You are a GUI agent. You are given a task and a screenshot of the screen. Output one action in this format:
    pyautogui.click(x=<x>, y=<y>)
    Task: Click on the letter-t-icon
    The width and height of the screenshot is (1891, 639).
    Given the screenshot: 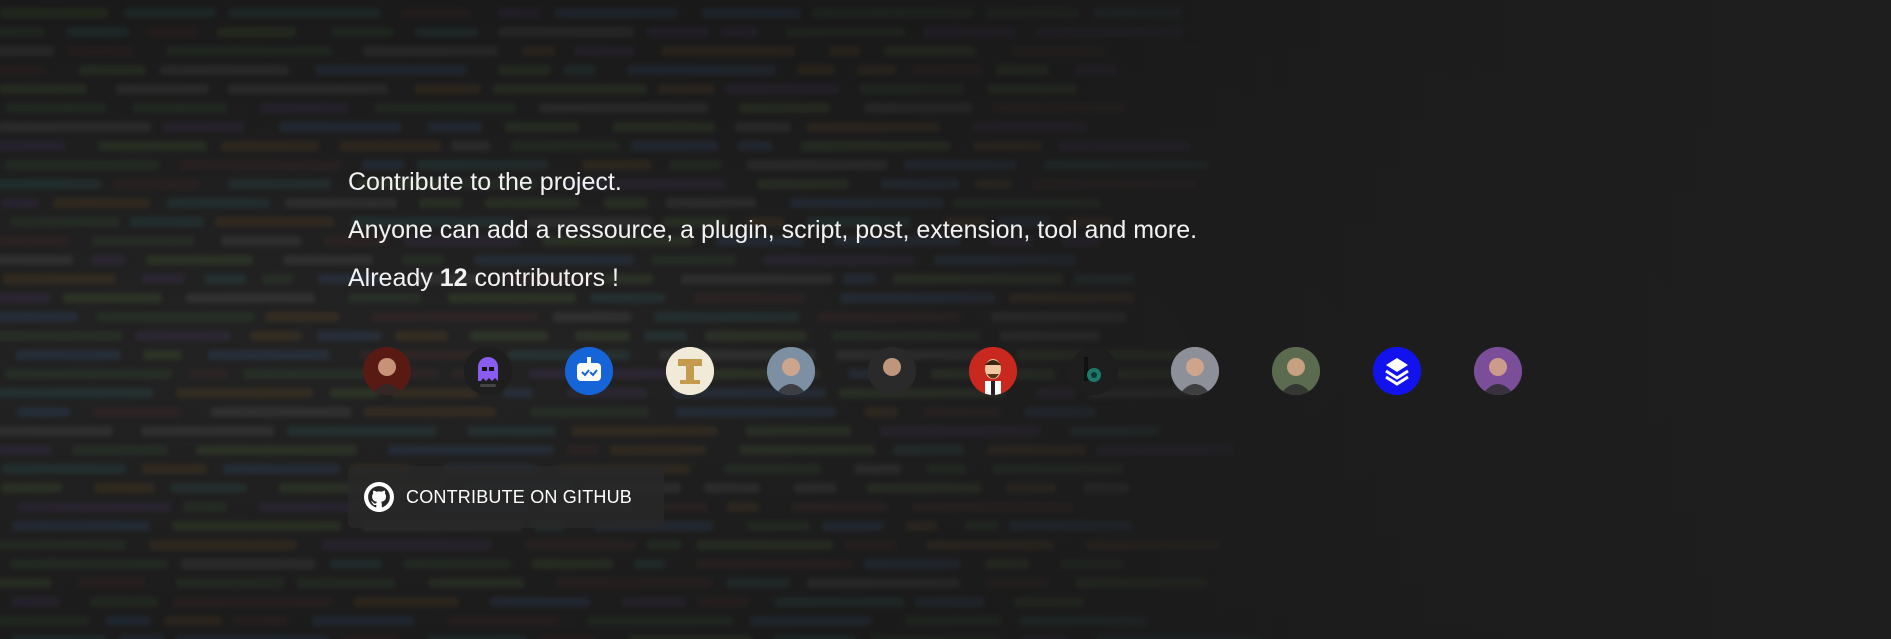 What is the action you would take?
    pyautogui.click(x=690, y=371)
    